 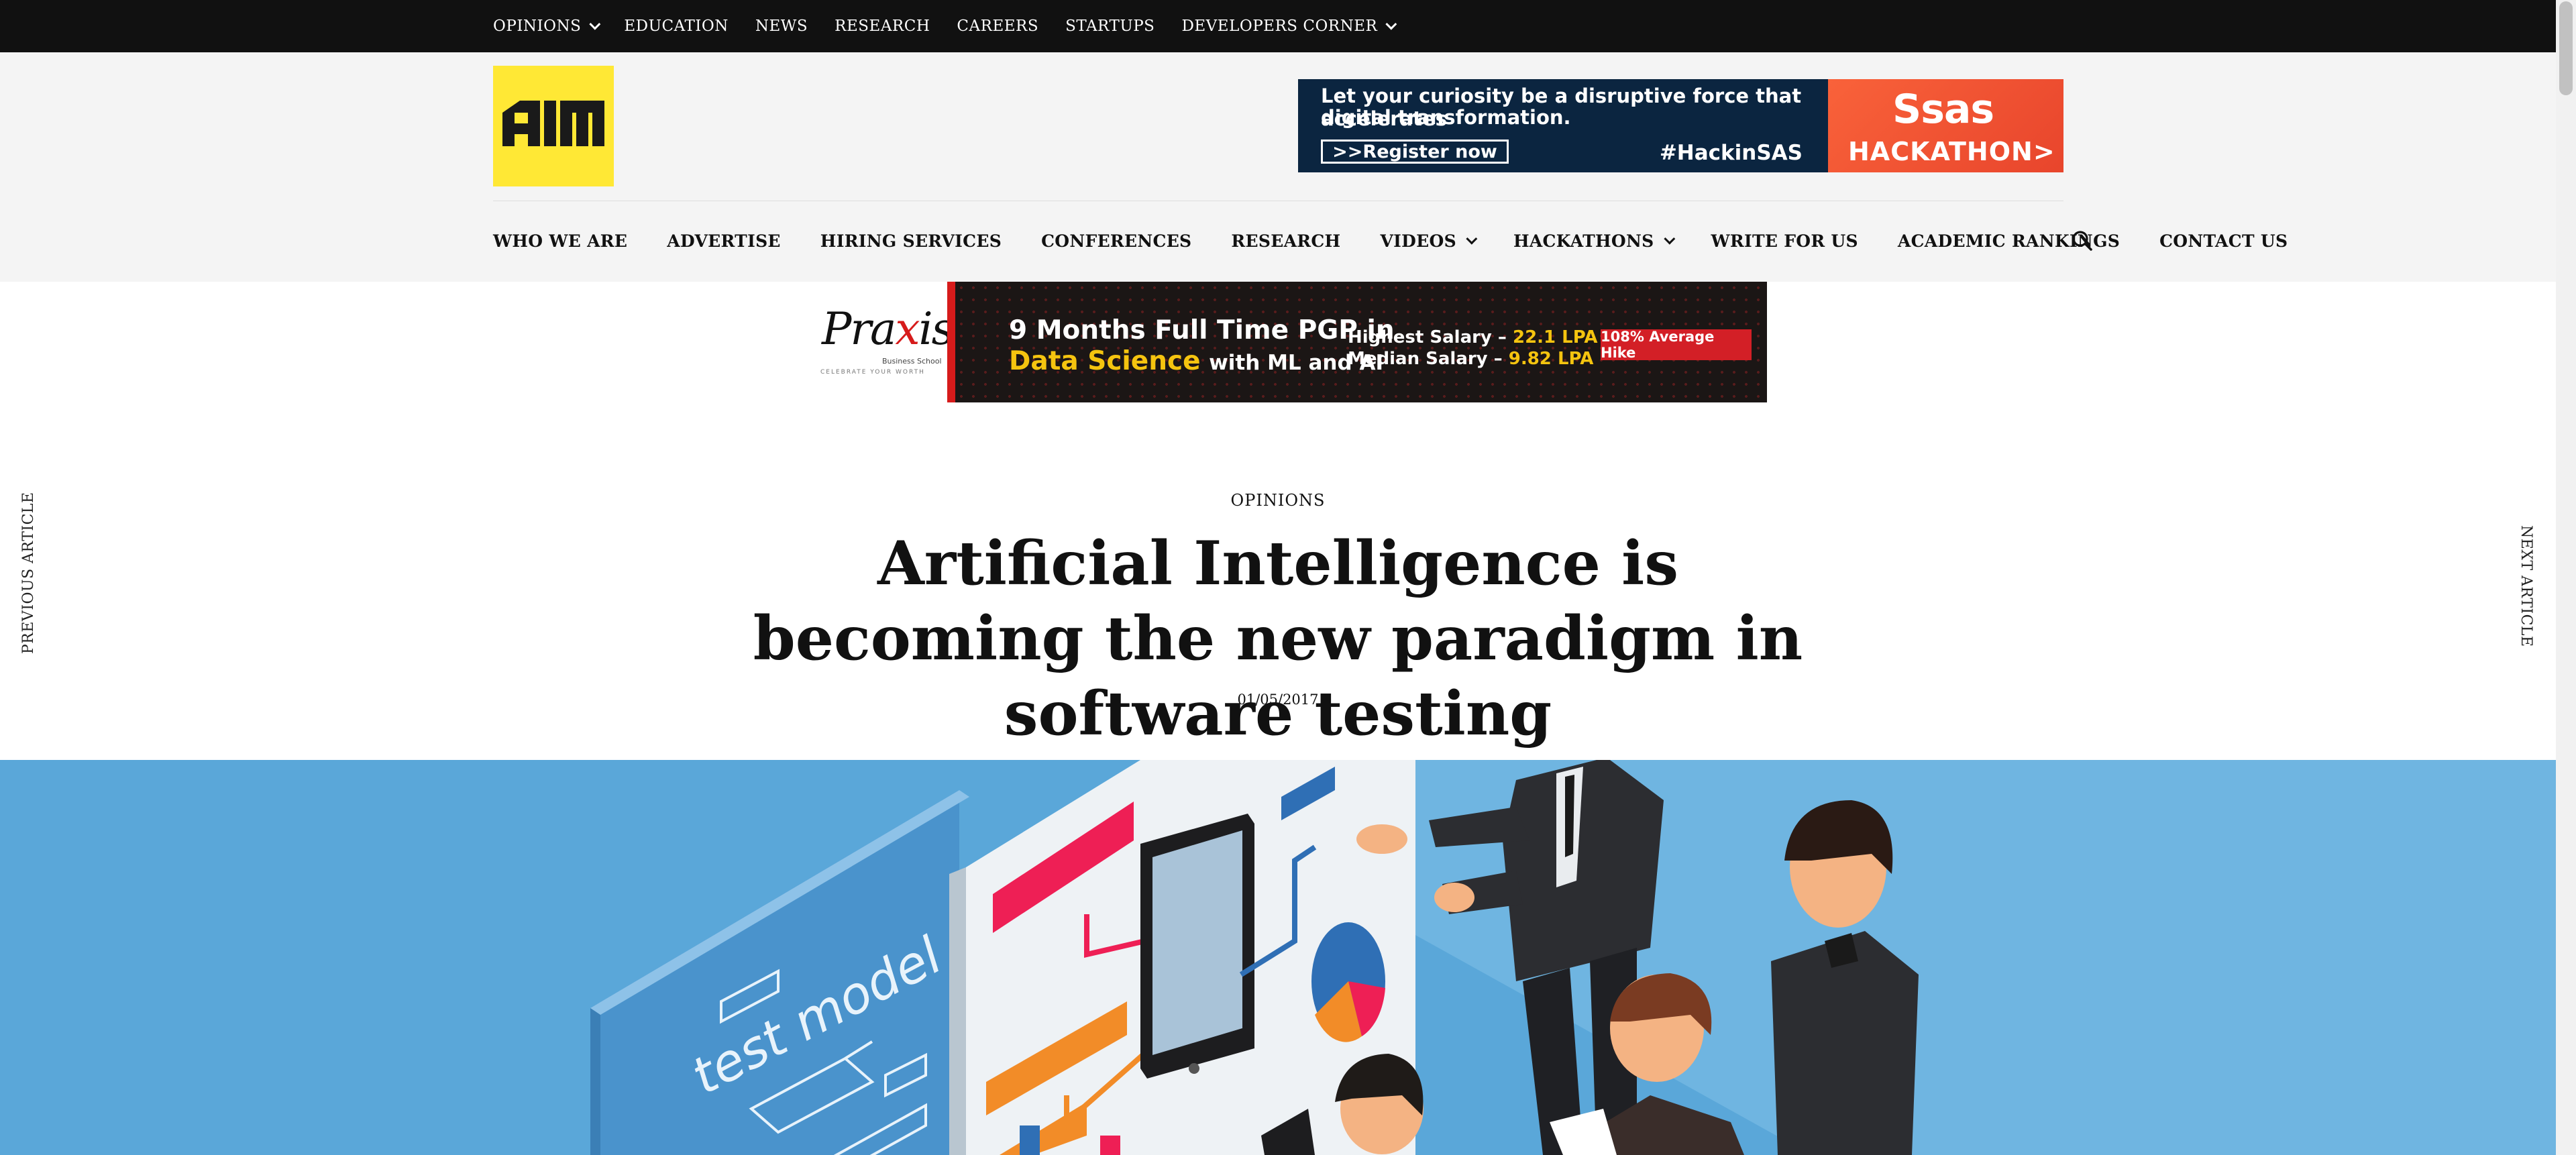 What do you see at coordinates (779, 973) in the screenshot?
I see `test-model-board: test model` at bounding box center [779, 973].